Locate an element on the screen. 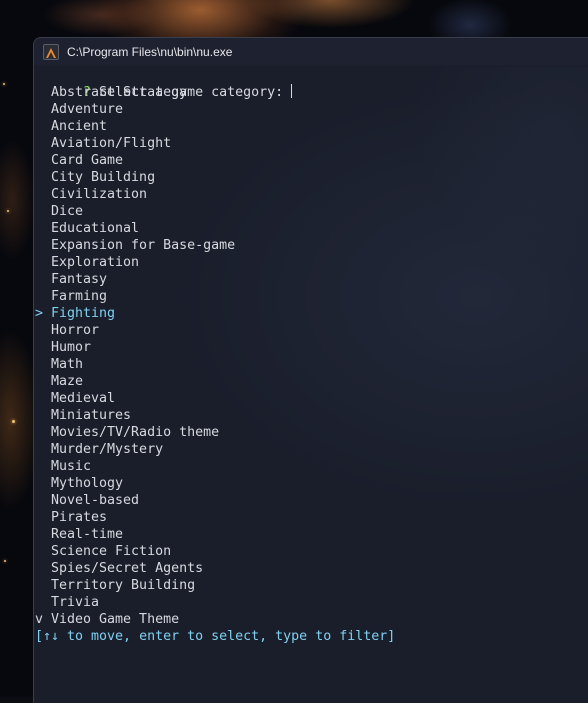 Image resolution: width=588 pixels, height=703 pixels. list-item: Maze is located at coordinates (59, 381).